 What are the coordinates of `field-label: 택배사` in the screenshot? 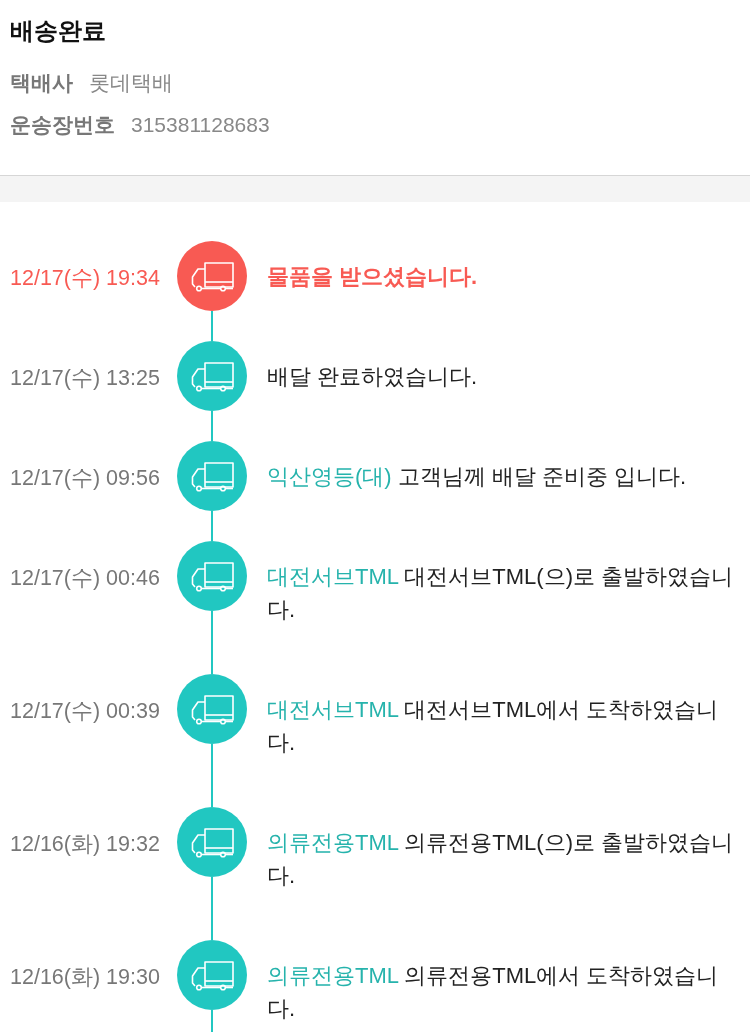 It's located at (41, 83).